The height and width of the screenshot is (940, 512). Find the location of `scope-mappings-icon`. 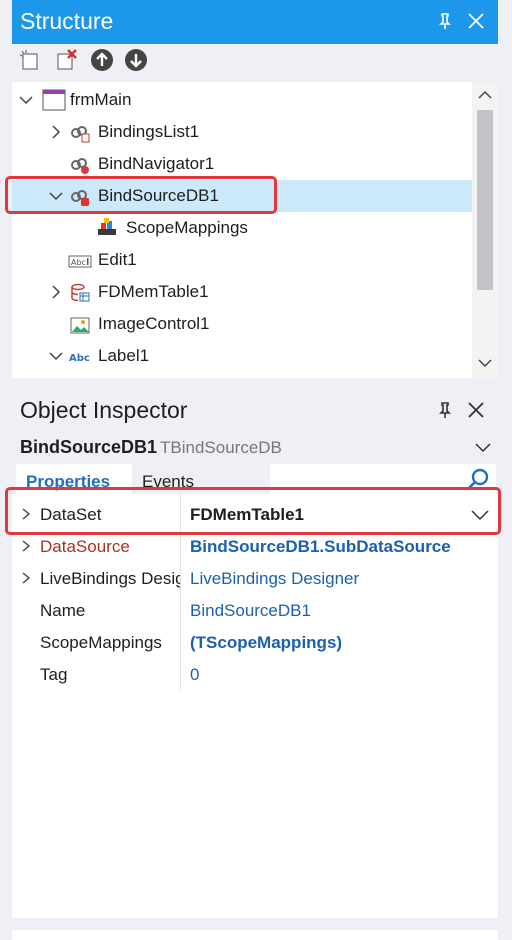

scope-mappings-icon is located at coordinates (107, 226).